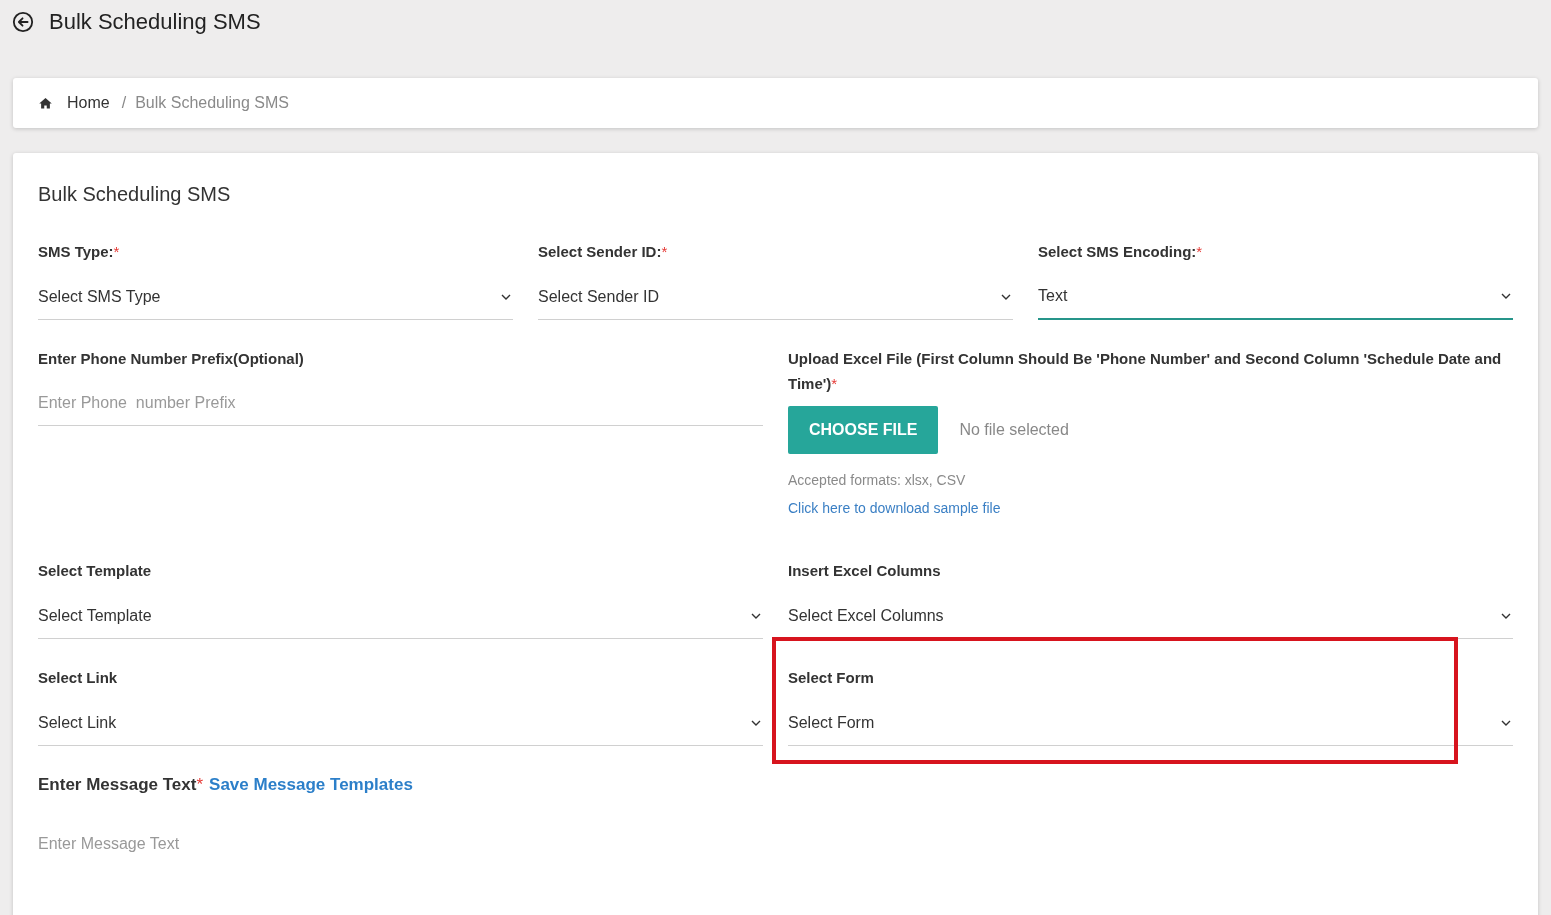 This screenshot has width=1551, height=915. What do you see at coordinates (894, 508) in the screenshot?
I see `download-sample-link: Click here to download sample file` at bounding box center [894, 508].